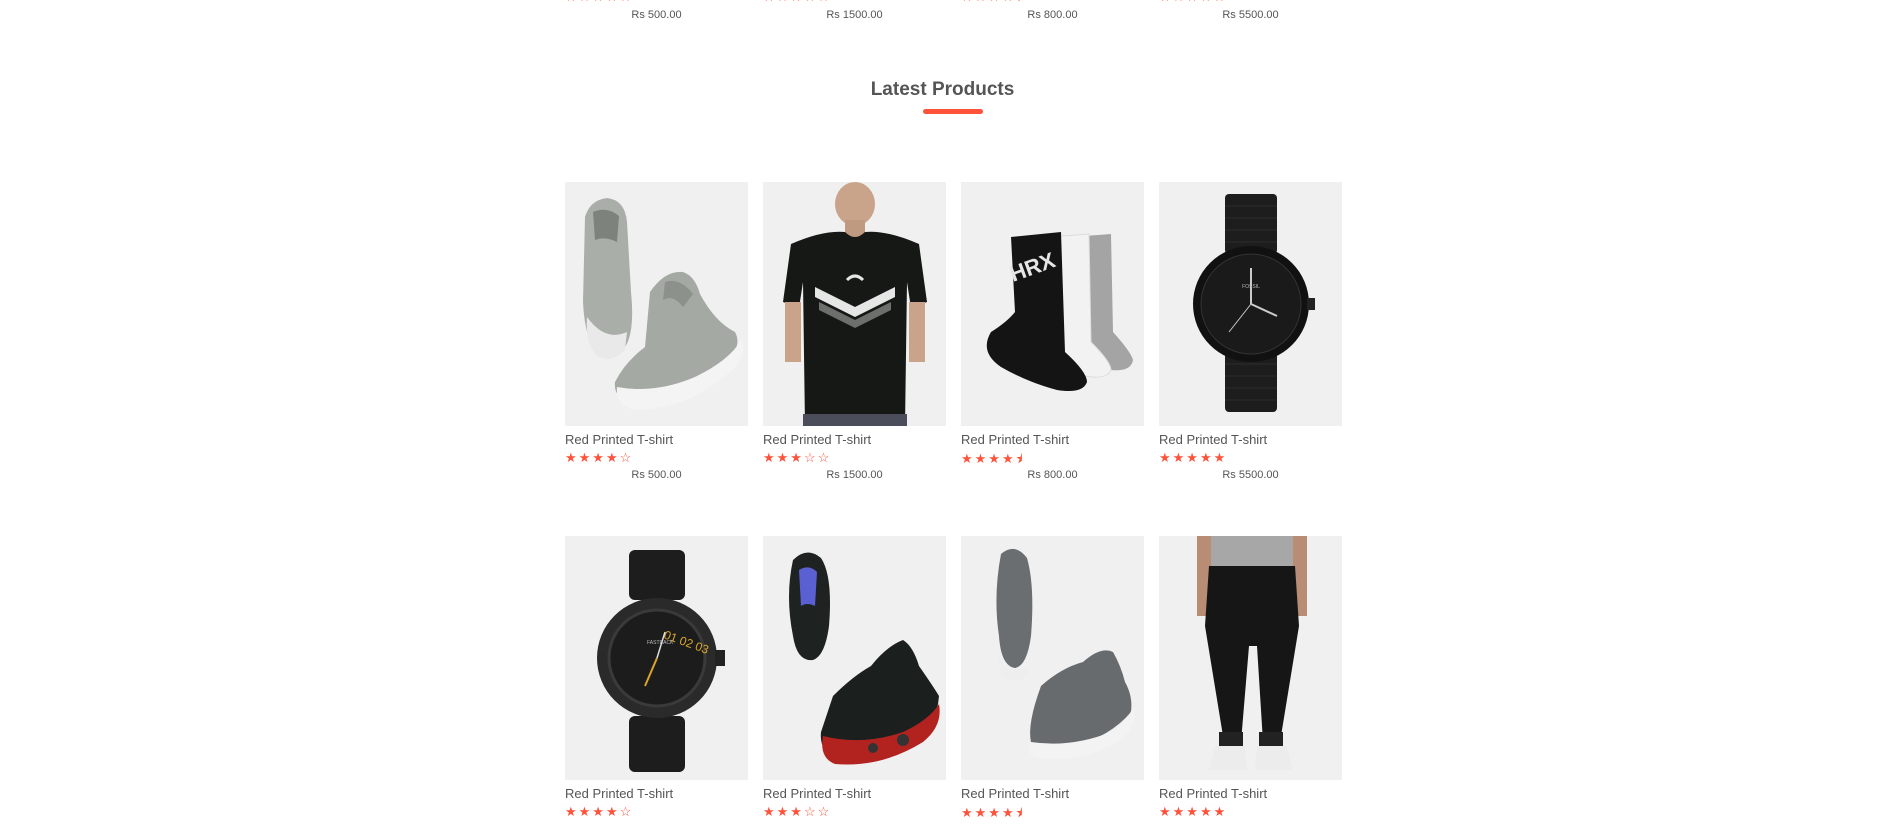 The image size is (1885, 826). I want to click on product-card: Red Printed T-shirt ★★★☆☆, so click(854, 677).